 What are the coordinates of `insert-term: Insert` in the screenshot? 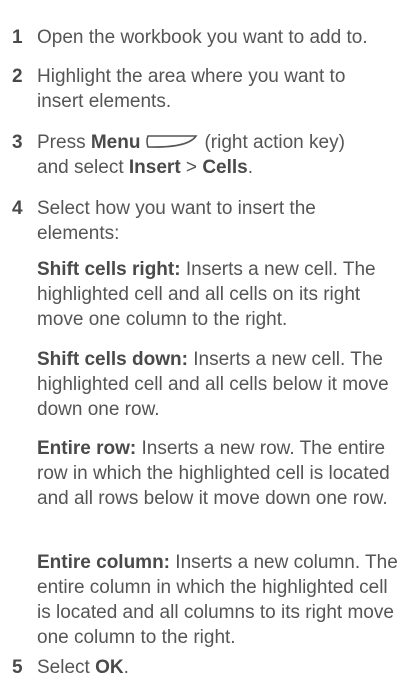 It's located at (154, 167).